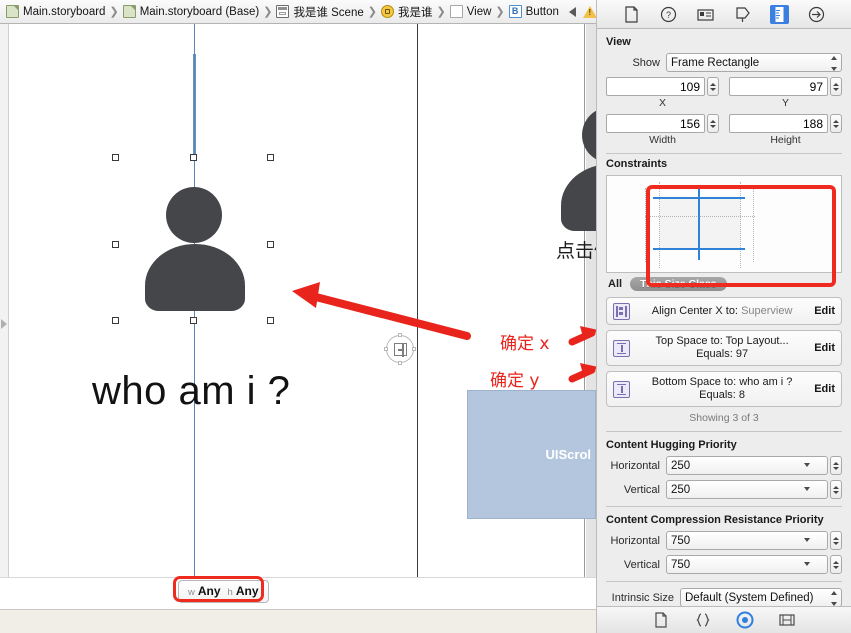 This screenshot has height=633, width=851. What do you see at coordinates (456, 11) in the screenshot?
I see `view-icon` at bounding box center [456, 11].